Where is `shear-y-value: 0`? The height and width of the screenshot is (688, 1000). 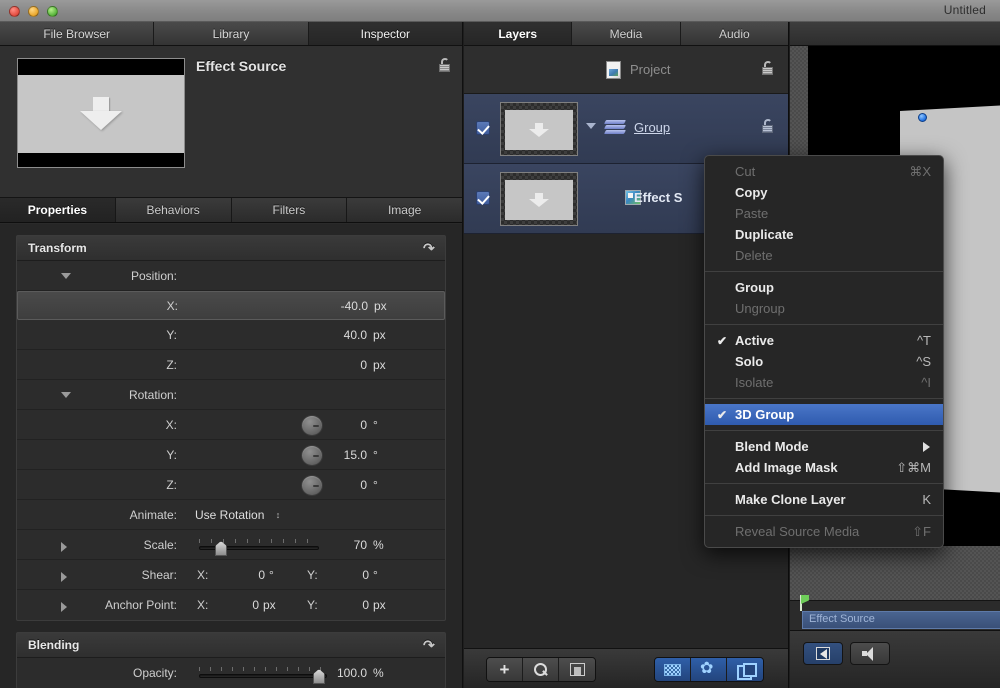
shear-y-value: 0 is located at coordinates (343, 575).